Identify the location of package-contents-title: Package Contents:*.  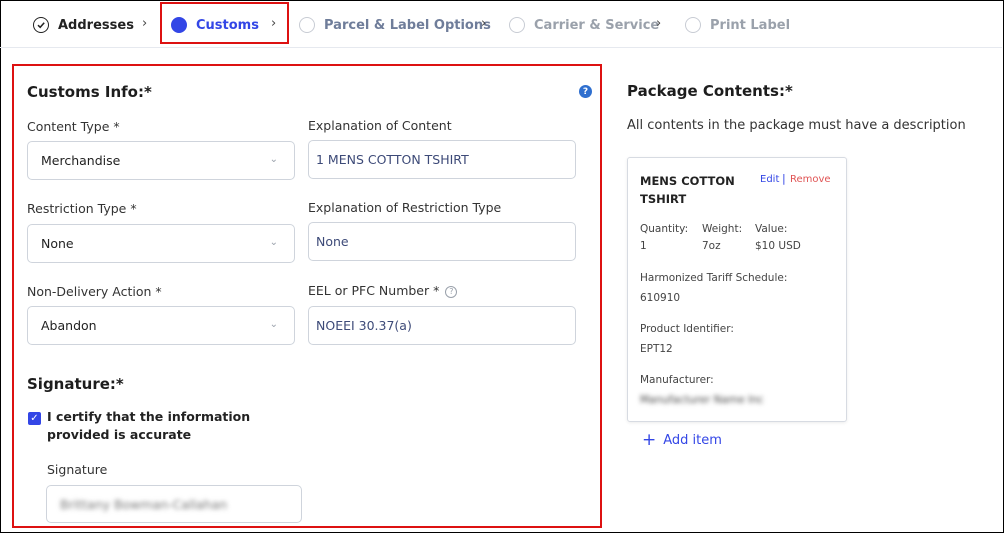
(710, 91).